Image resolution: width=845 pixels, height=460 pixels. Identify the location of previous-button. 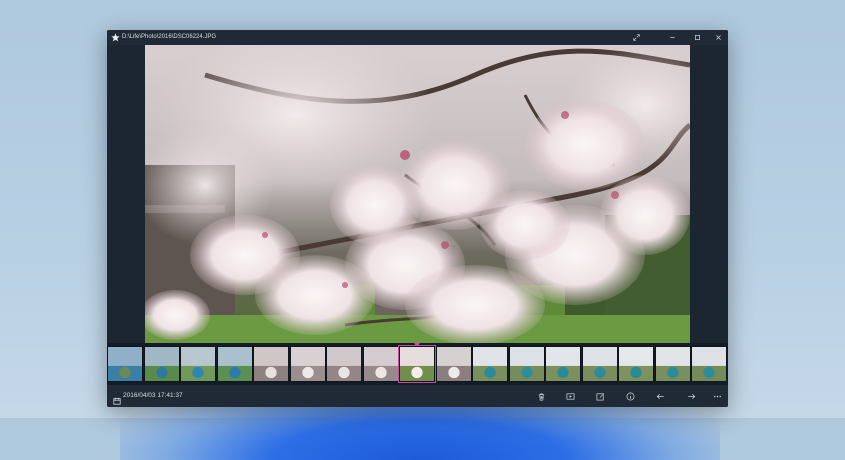
(660, 396).